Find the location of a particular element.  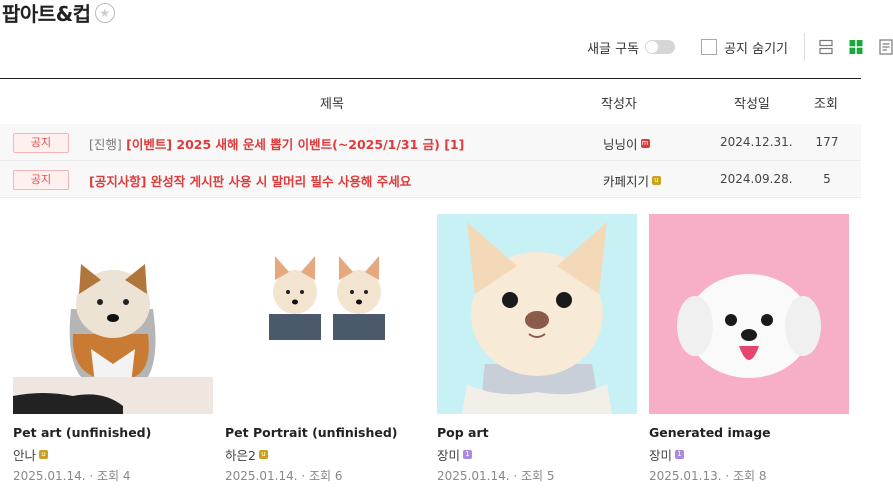

post-meta: 2025.01.14. · 조회 4 is located at coordinates (113, 475).